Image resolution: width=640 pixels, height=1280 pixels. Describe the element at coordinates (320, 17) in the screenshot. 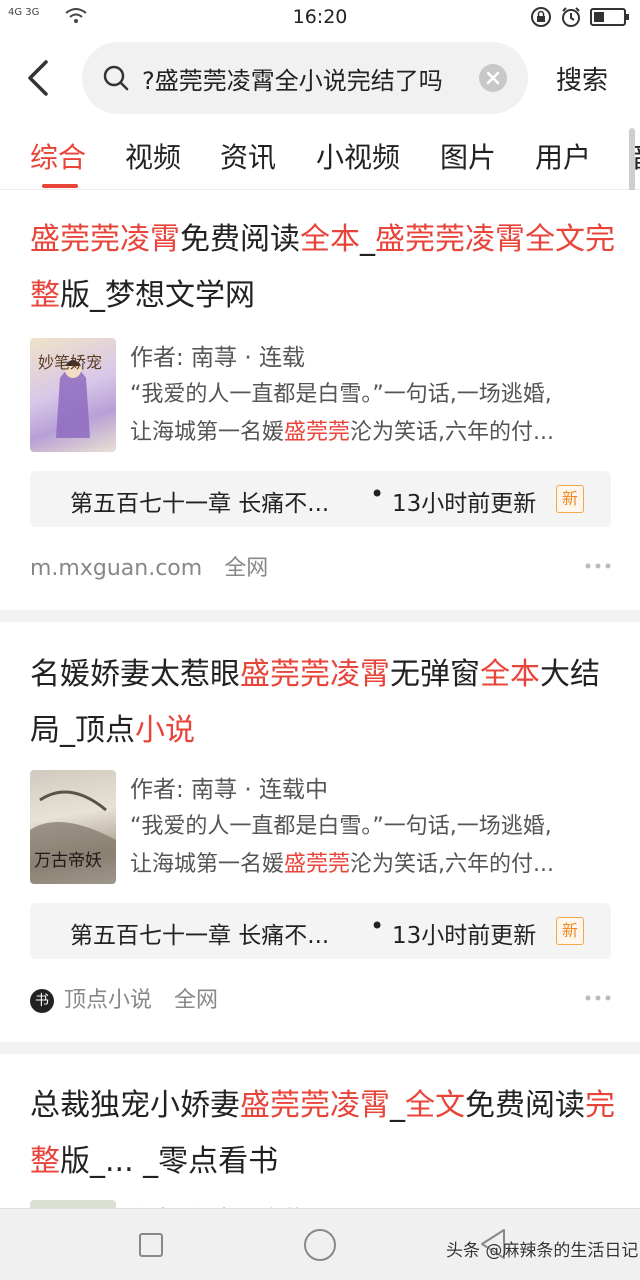

I see `status-bar: 4G 3G 16:20` at that location.